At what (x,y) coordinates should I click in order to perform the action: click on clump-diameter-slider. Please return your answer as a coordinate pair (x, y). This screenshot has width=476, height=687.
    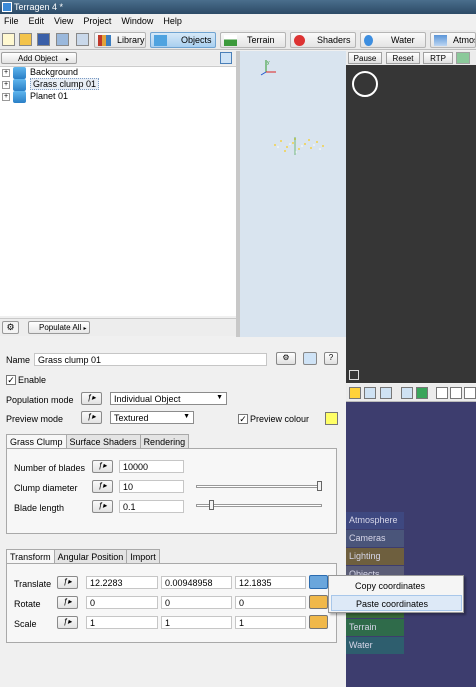
    Looking at the image, I should click on (259, 486).